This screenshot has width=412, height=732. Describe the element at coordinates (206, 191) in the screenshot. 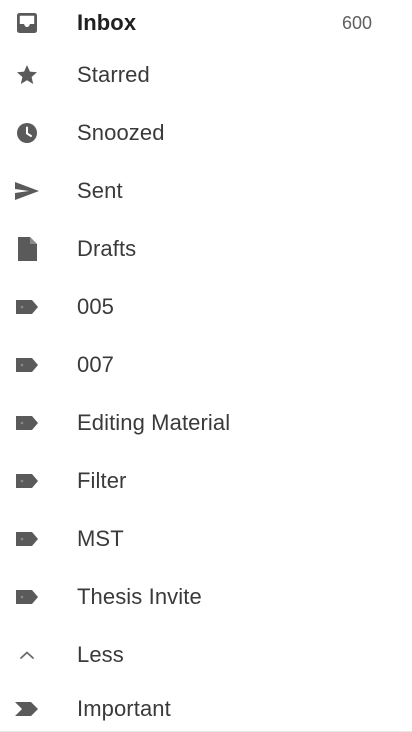

I see `drawer-item-sent: Sent` at that location.